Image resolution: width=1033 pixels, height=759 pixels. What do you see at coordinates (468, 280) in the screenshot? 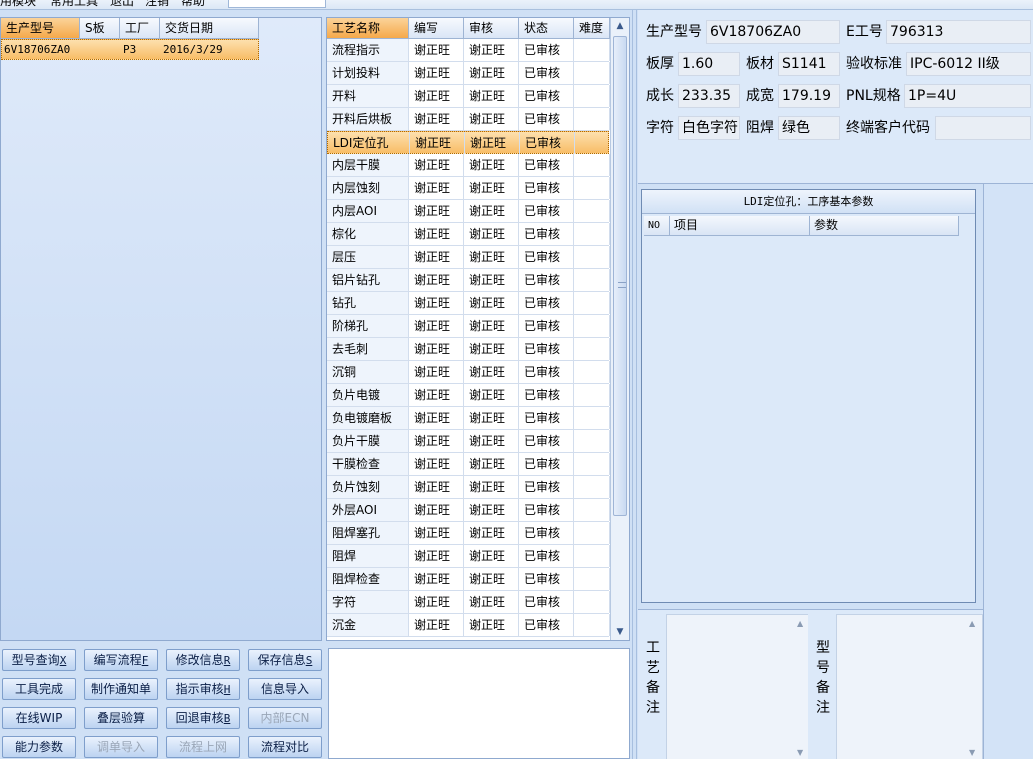
I see `table-row: 铝片钻孔 谢正旺 谢正旺 已审核` at bounding box center [468, 280].